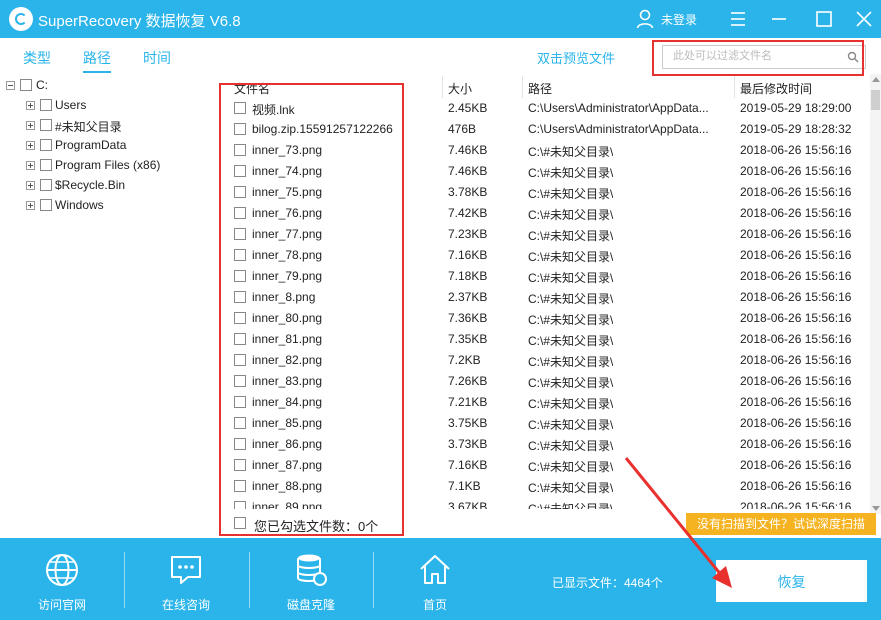 The width and height of the screenshot is (881, 620). What do you see at coordinates (864, 19) in the screenshot?
I see `close-icon` at bounding box center [864, 19].